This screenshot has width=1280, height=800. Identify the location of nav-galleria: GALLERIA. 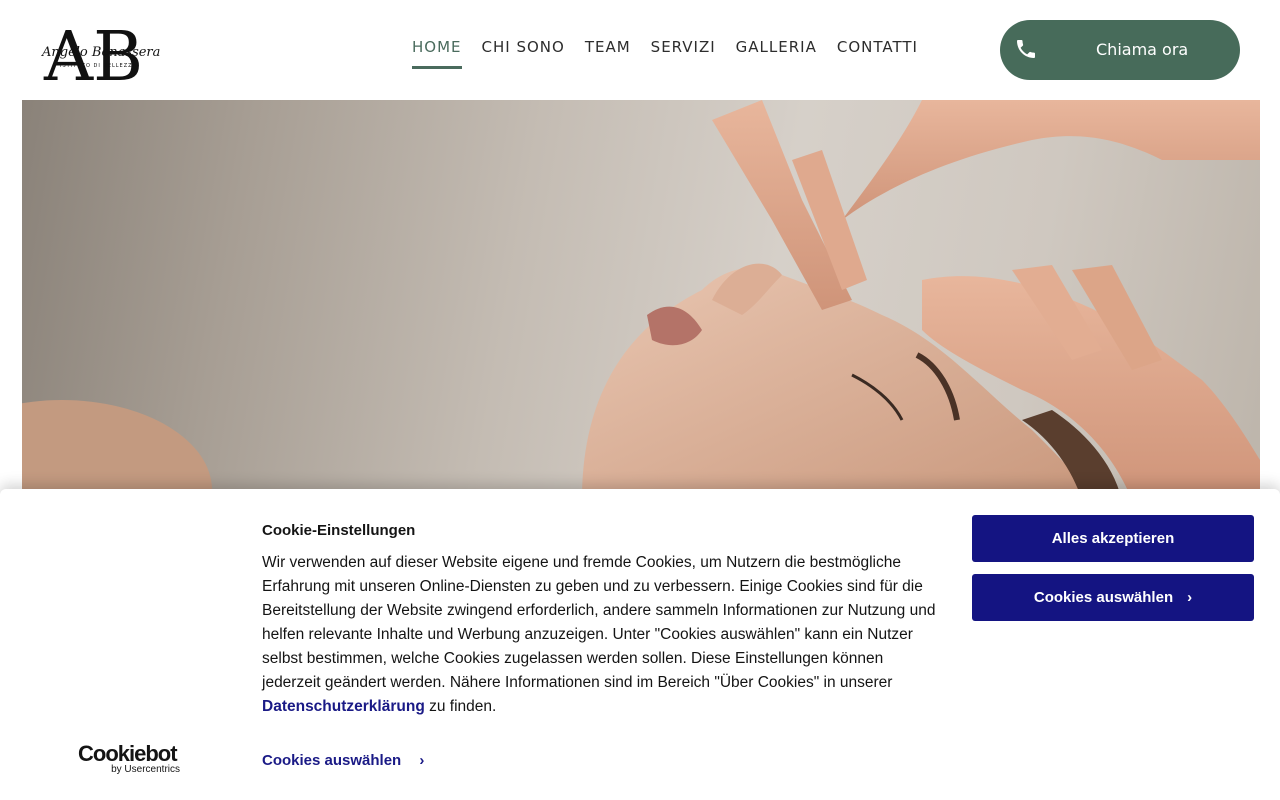
(776, 53).